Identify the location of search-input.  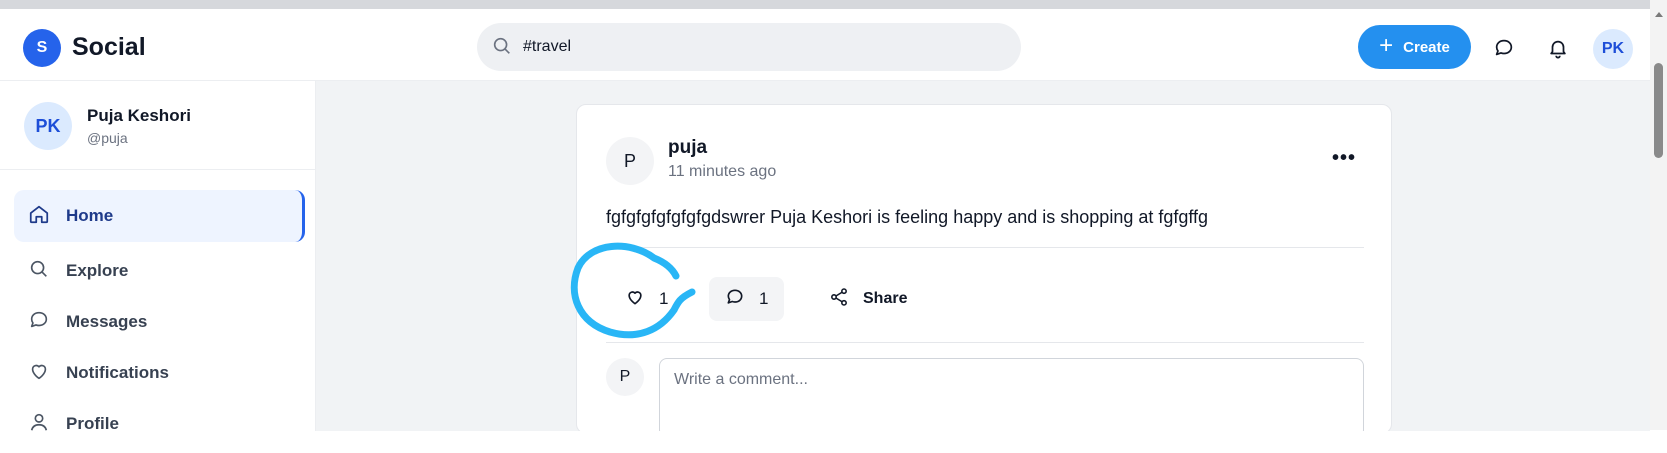
(763, 47).